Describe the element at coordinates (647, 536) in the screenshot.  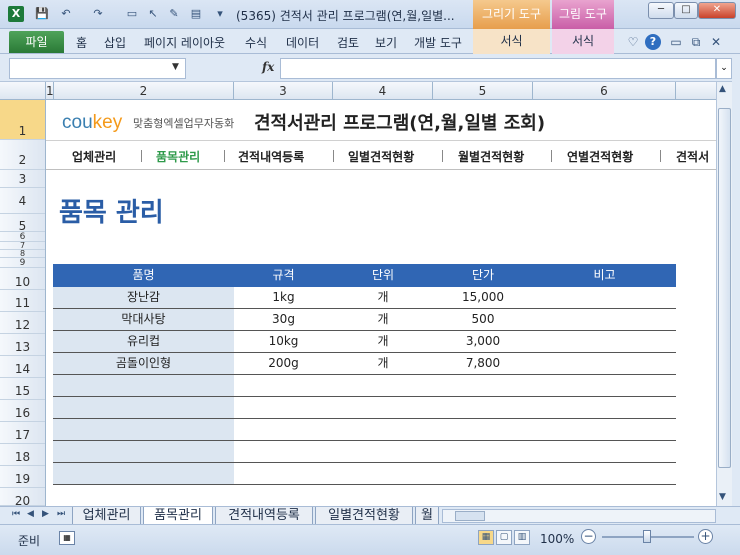
I see `zoom-slider-thumb` at that location.